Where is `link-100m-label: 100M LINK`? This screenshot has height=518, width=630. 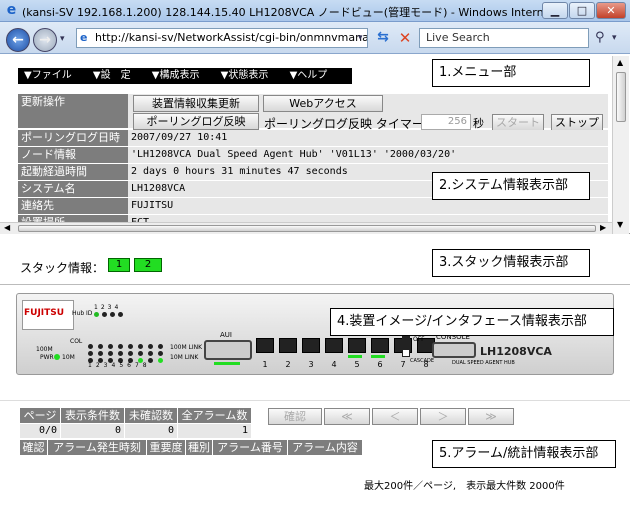
link-100m-label: 100M LINK is located at coordinates (186, 347).